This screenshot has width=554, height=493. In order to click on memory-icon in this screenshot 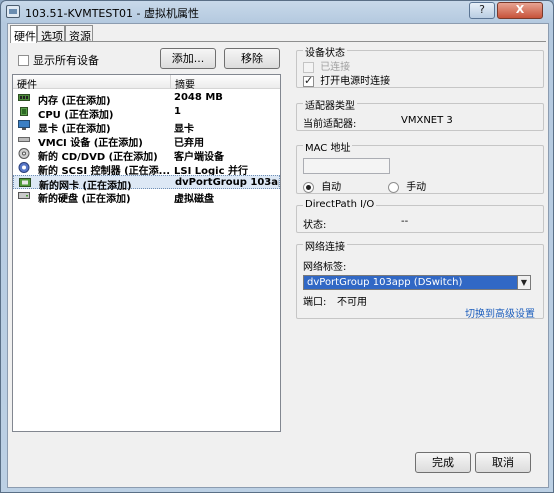, I will do `click(24, 97)`.